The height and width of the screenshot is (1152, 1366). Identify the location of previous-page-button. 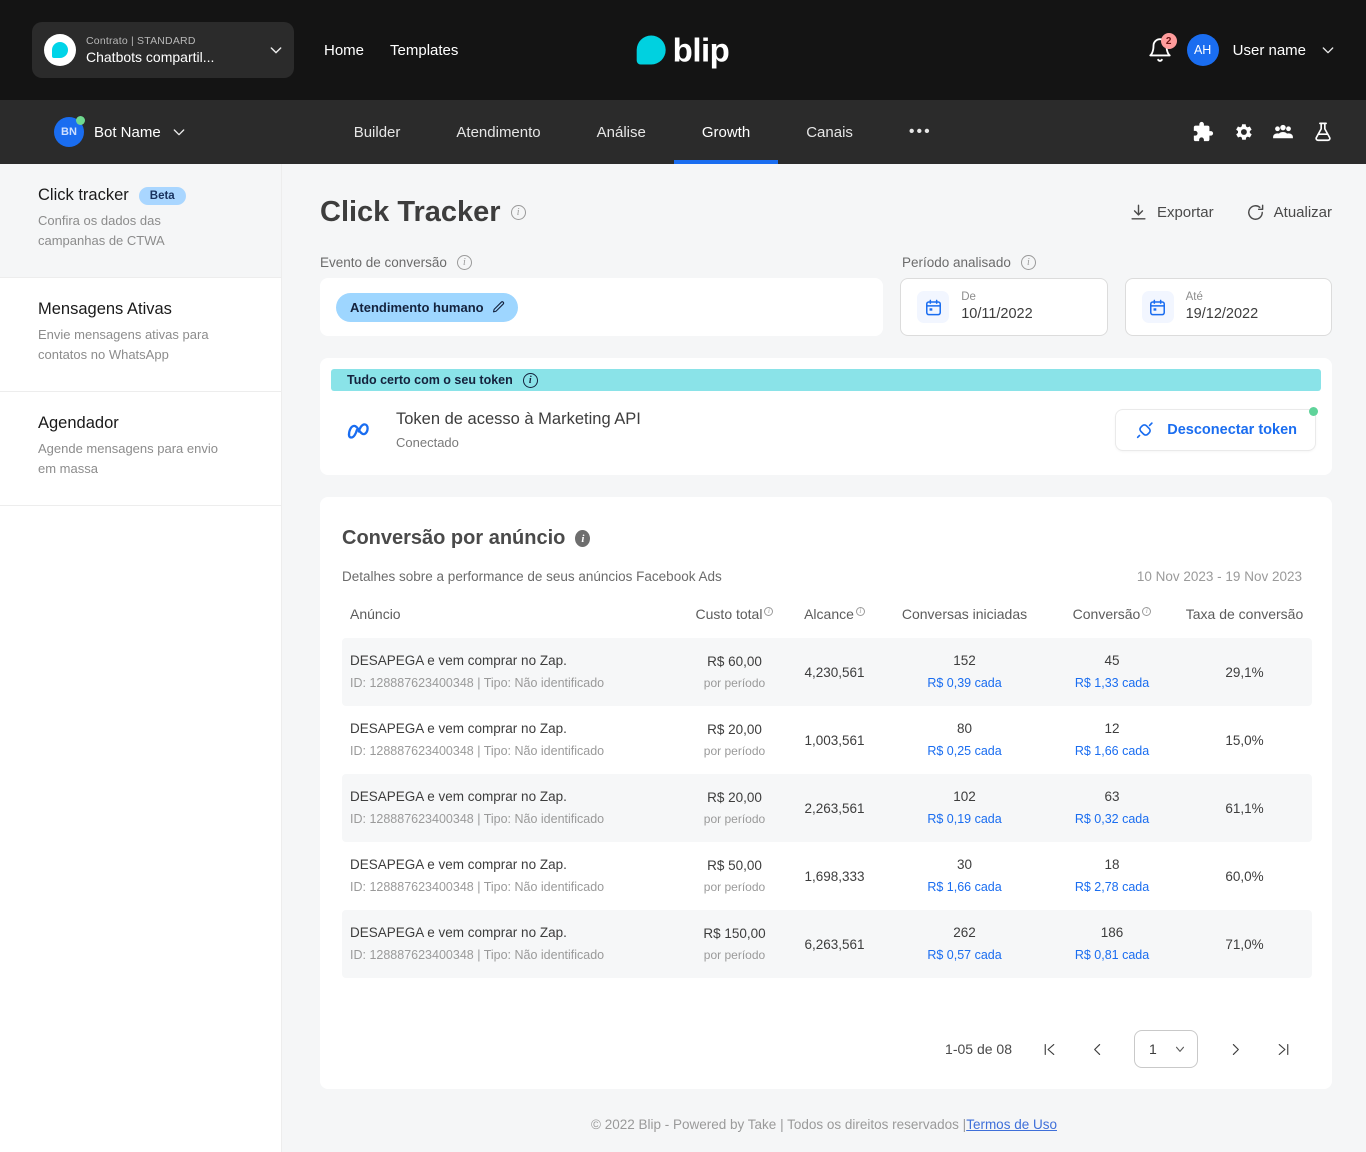
(1097, 1049).